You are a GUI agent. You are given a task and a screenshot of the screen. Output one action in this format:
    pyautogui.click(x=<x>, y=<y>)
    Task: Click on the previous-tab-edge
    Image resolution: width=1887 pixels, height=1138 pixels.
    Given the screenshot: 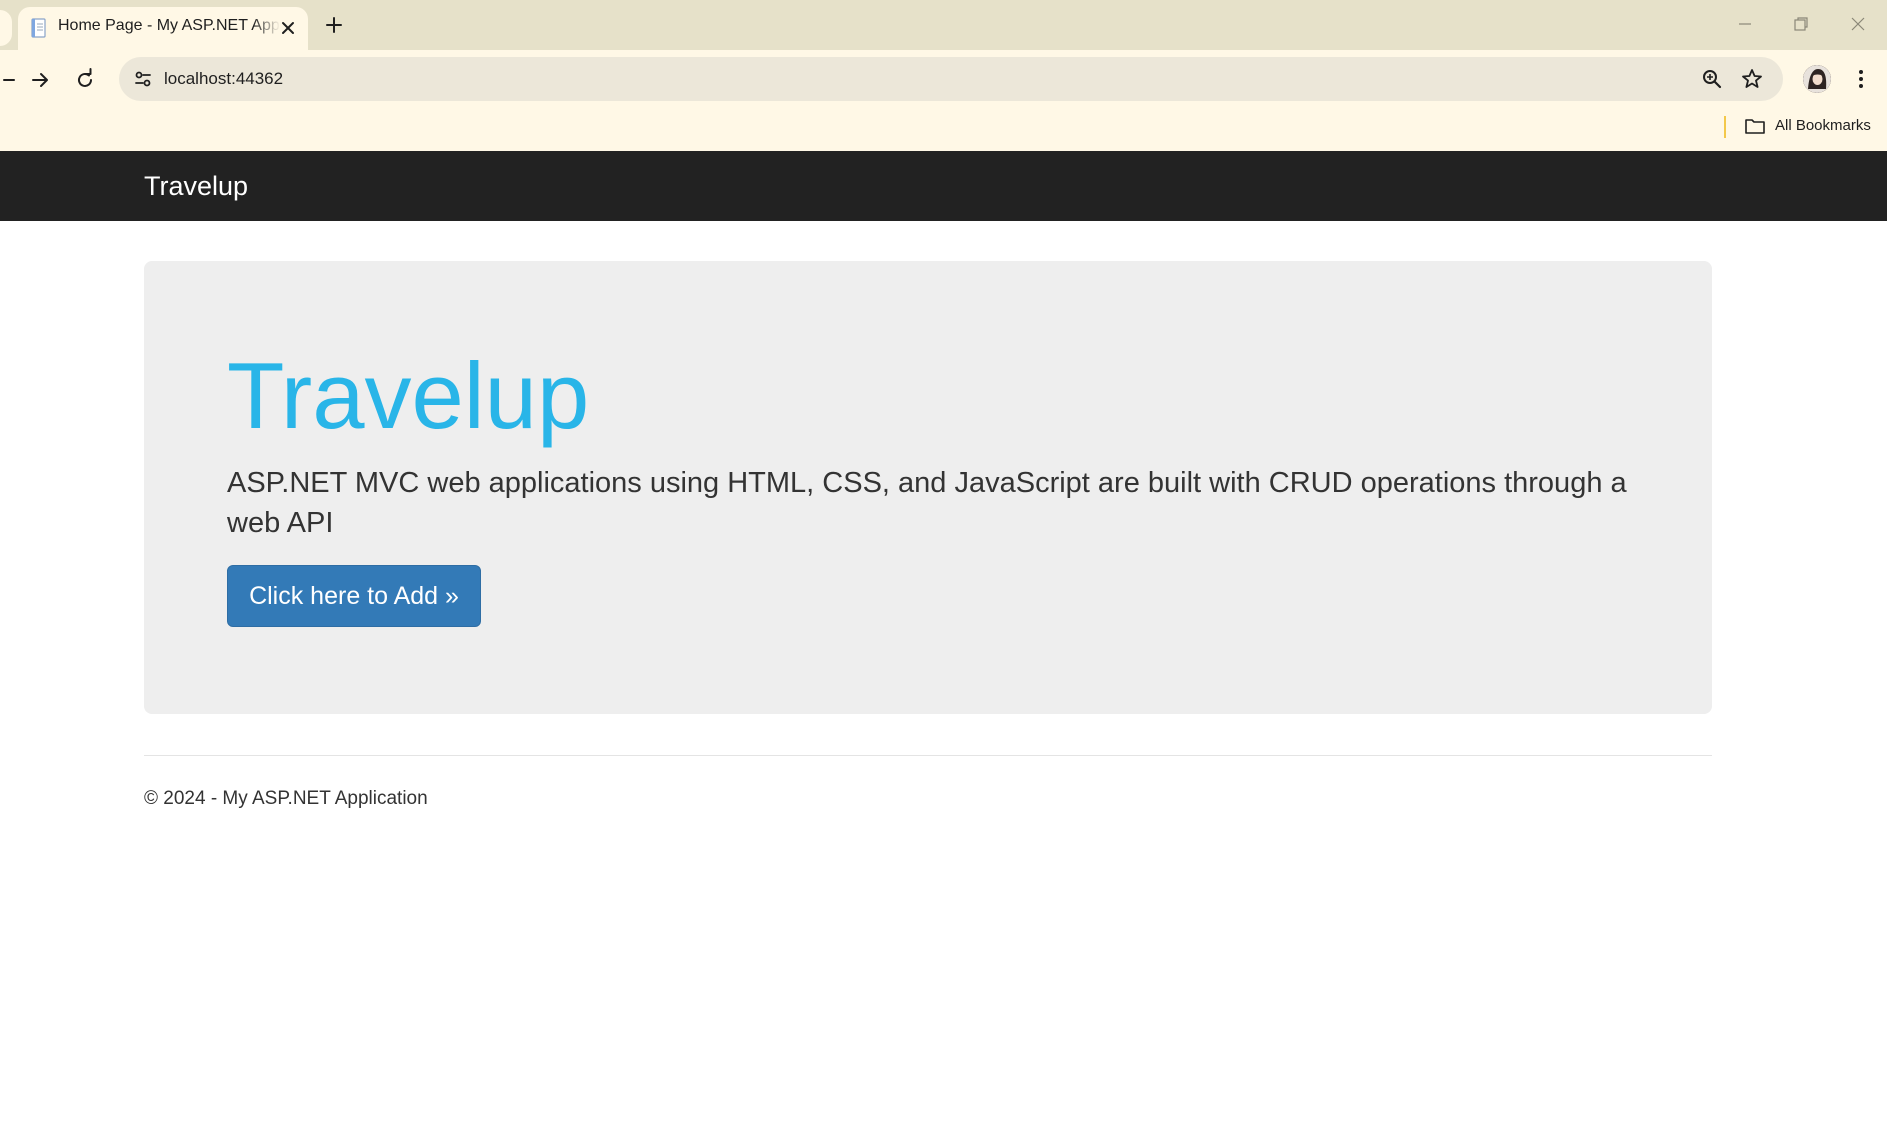 What is the action you would take?
    pyautogui.click(x=6, y=28)
    